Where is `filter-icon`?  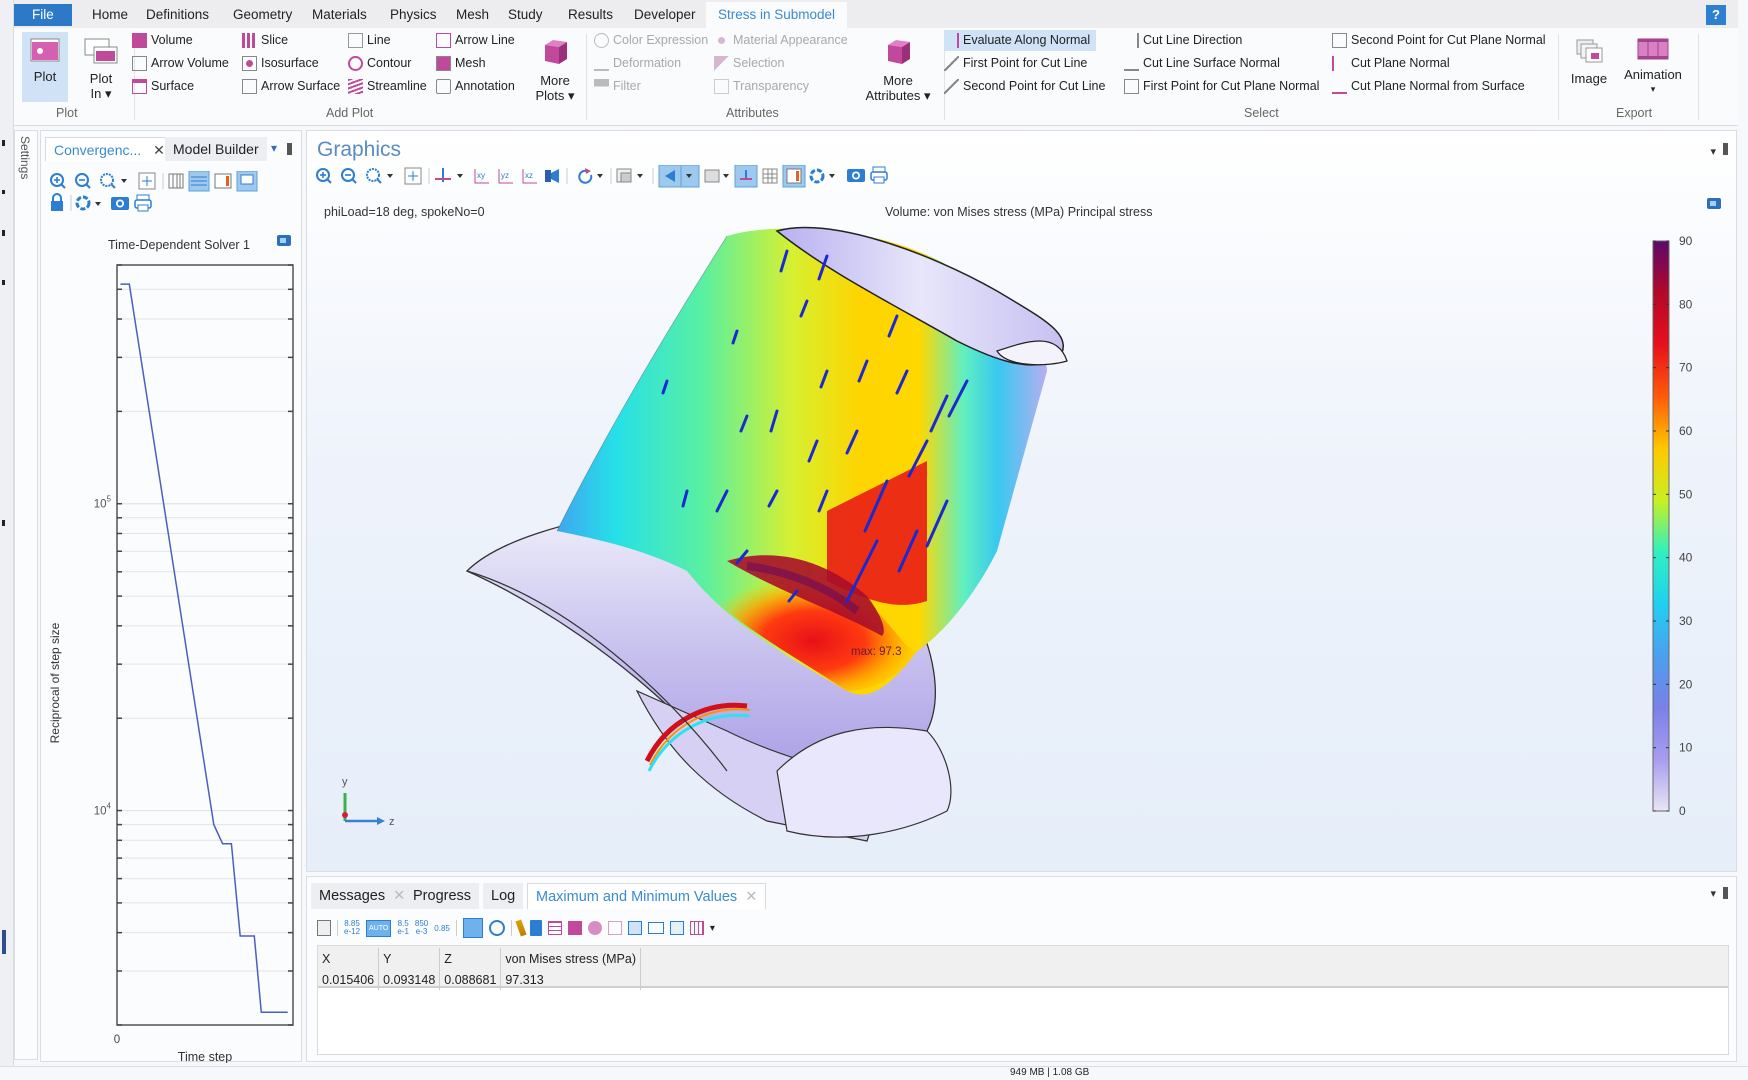
filter-icon is located at coordinates (601, 86).